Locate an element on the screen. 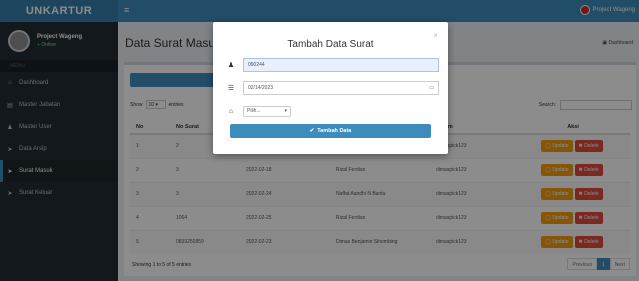 The width and height of the screenshot is (639, 281). no-surat-input: 090244 is located at coordinates (341, 65).